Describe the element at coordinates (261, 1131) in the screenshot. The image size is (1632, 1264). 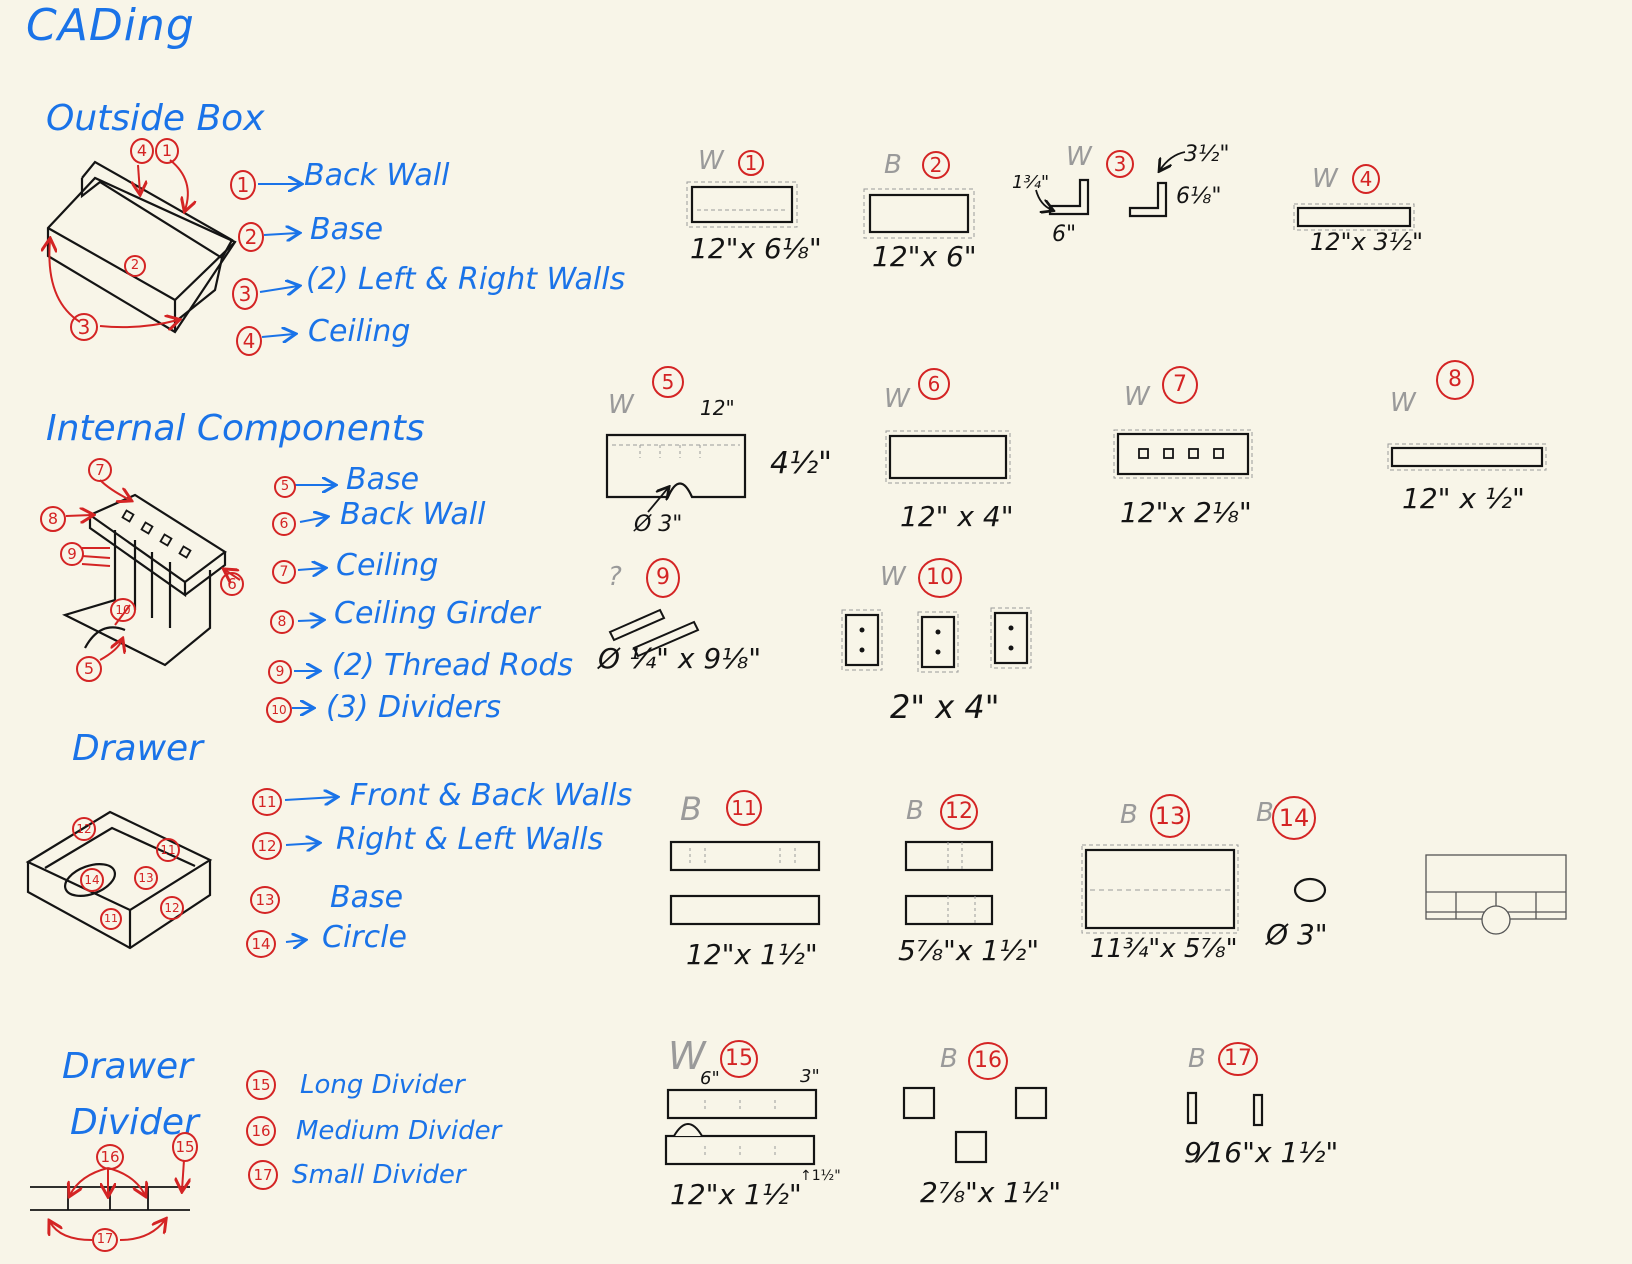
I see `list-marker-16: 16` at that location.